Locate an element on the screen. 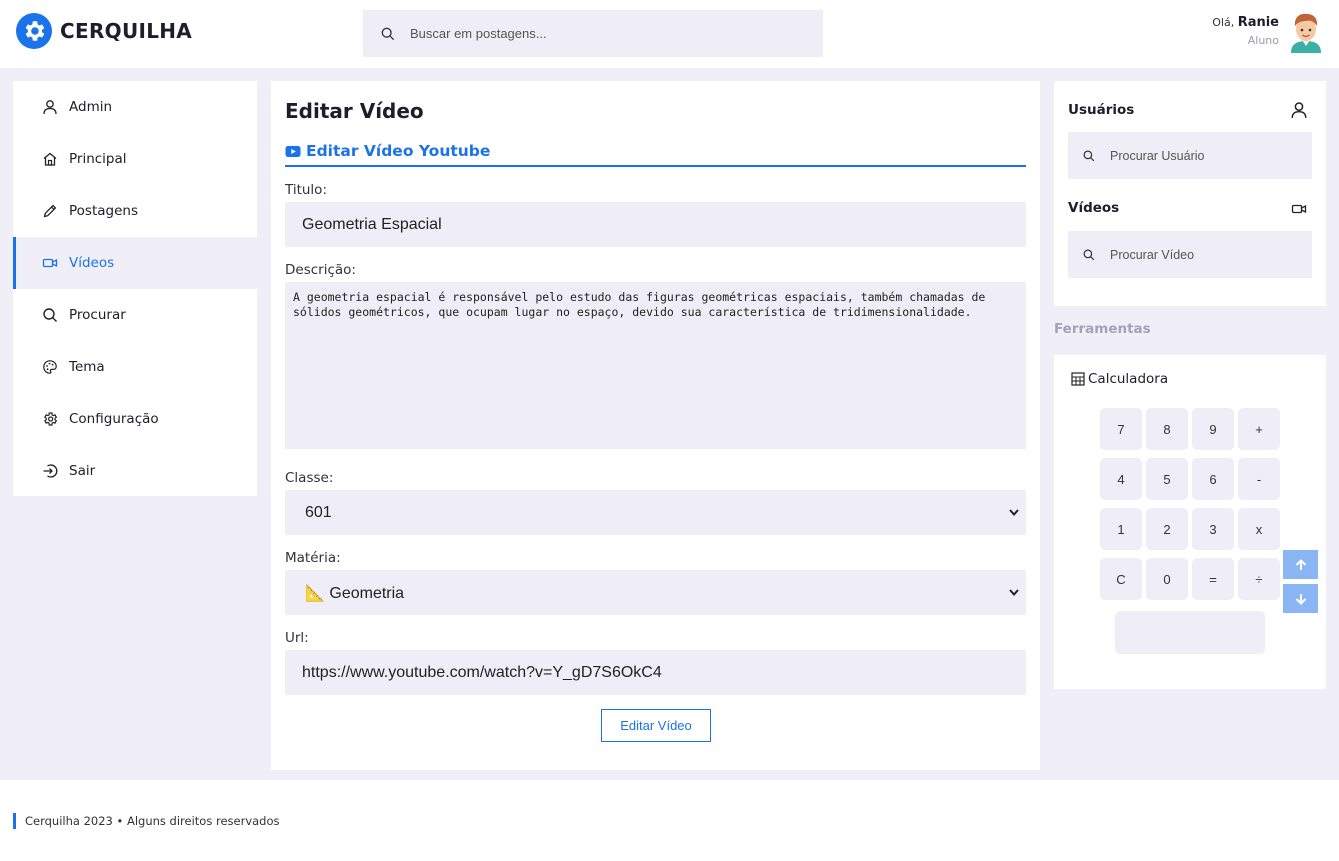 Image resolution: width=1339 pixels, height=861 pixels. calculator-title: Calculadora is located at coordinates (1119, 379).